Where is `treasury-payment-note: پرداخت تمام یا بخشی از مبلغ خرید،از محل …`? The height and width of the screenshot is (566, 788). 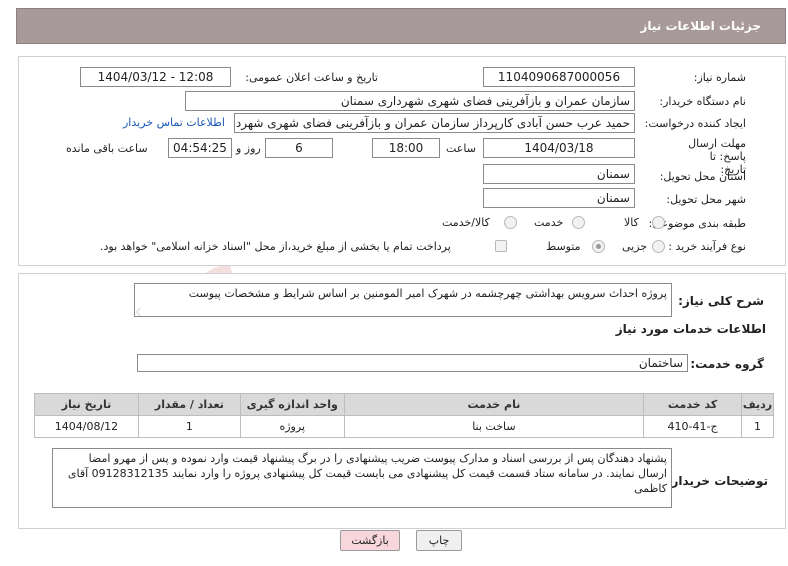 treasury-payment-note: پرداخت تمام یا بخشی از مبلغ خرید،از محل … is located at coordinates (275, 246).